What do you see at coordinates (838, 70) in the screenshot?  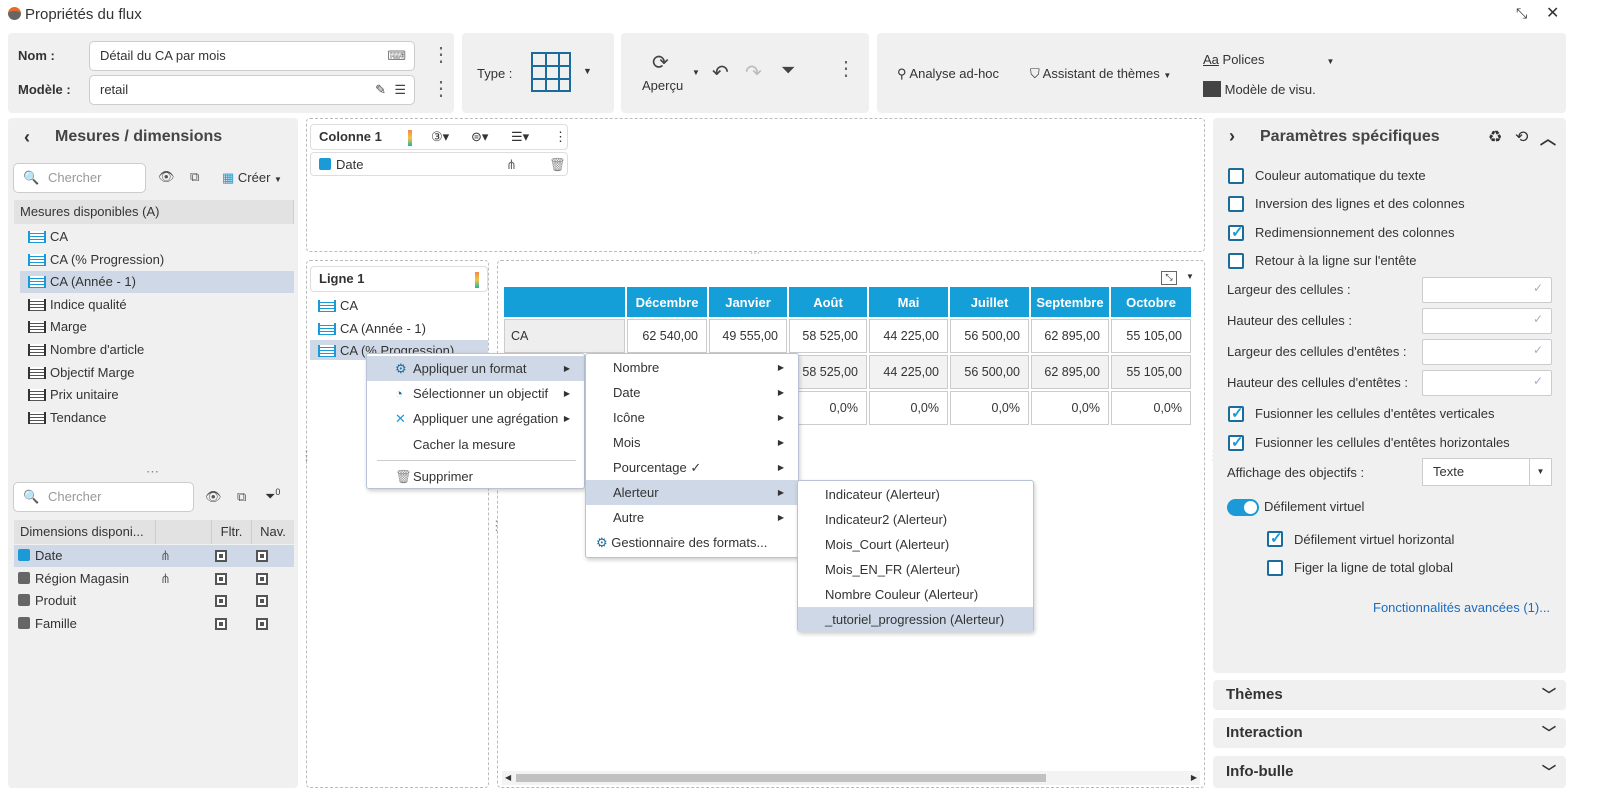 I see `preview-more-icon` at bounding box center [838, 70].